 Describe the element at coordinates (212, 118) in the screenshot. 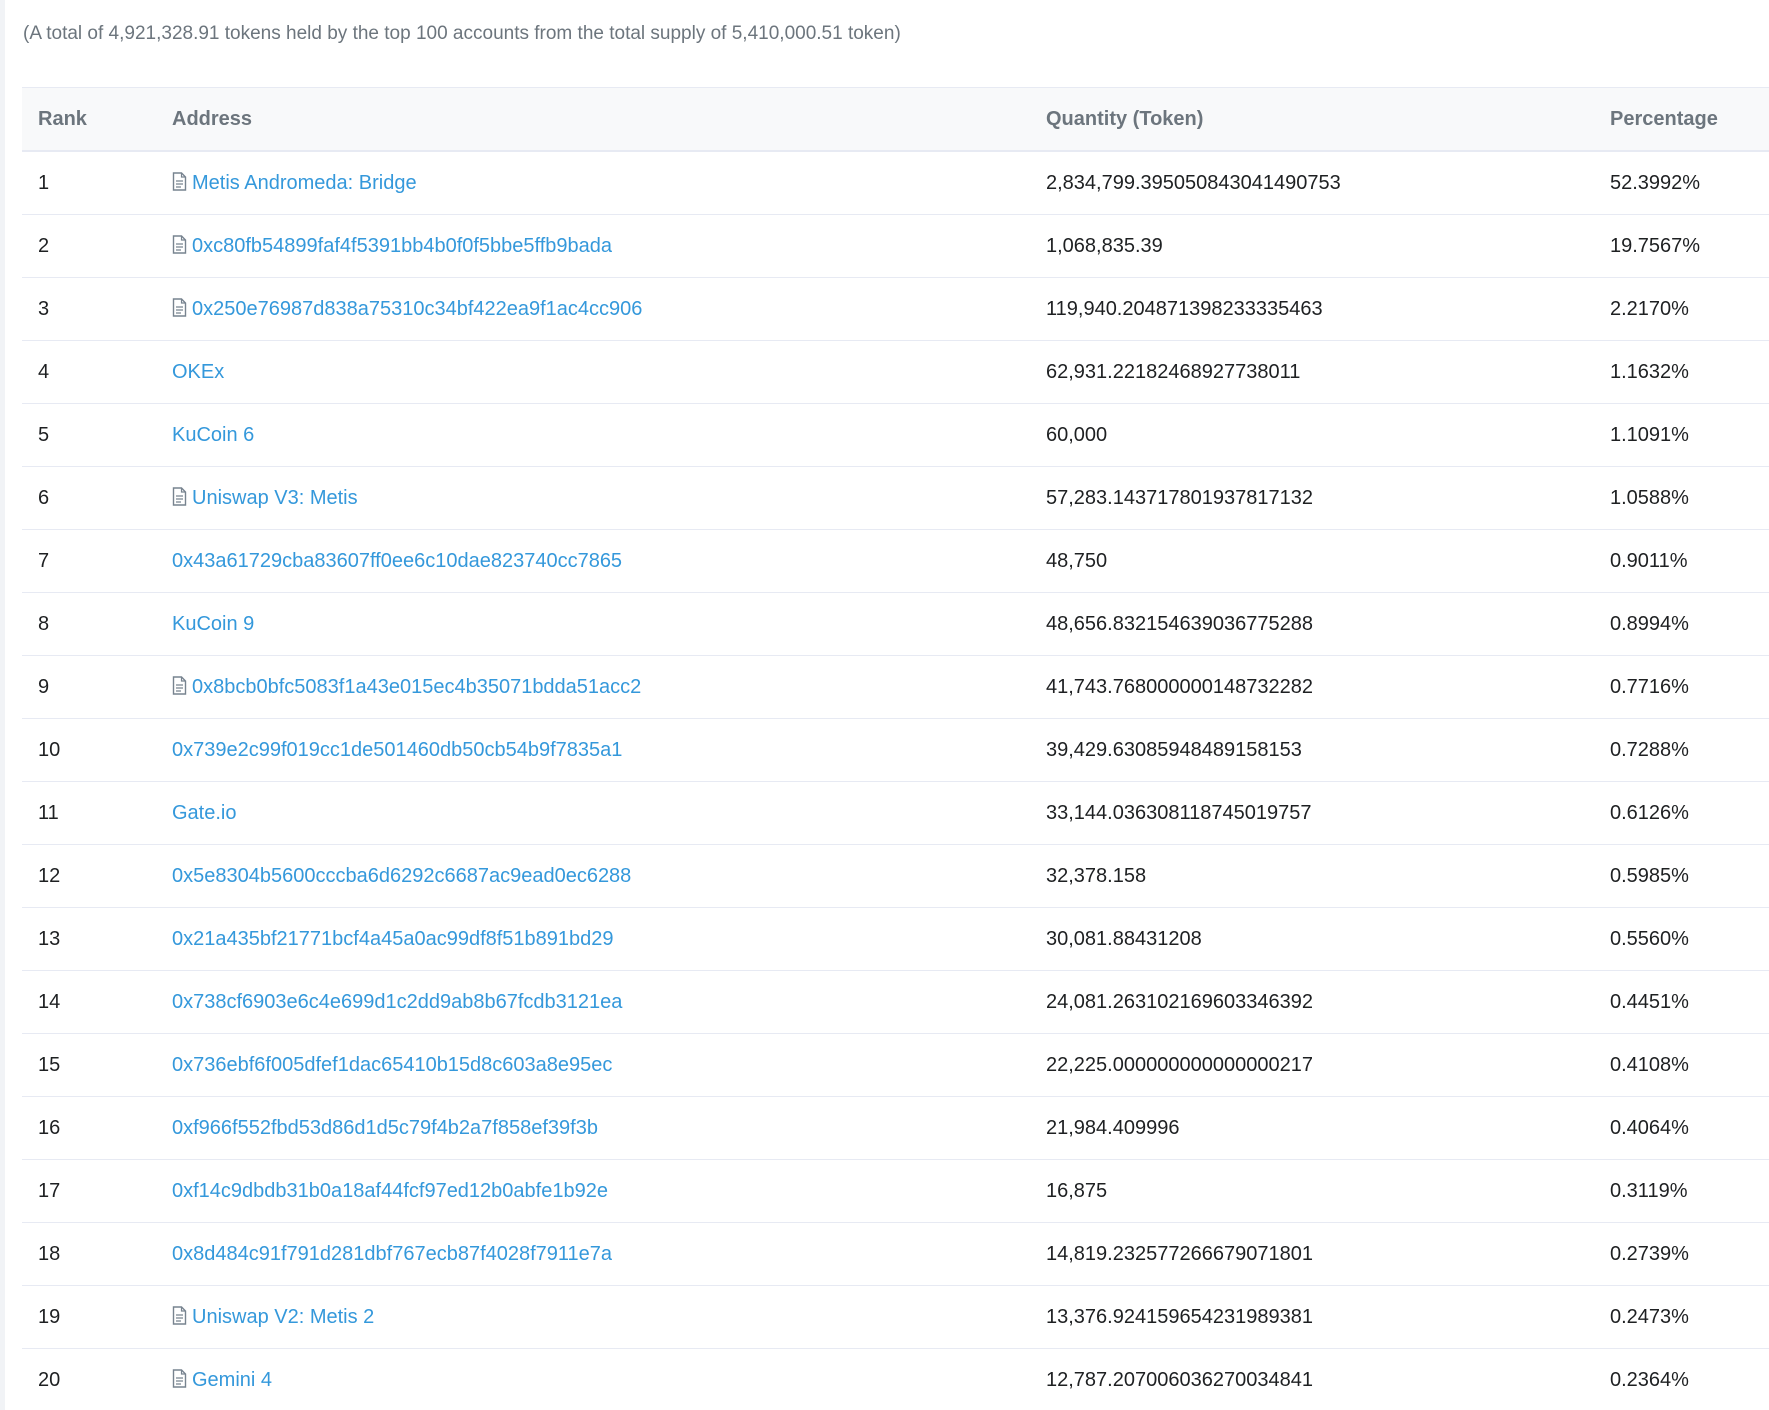

I see `header-address: Address` at that location.